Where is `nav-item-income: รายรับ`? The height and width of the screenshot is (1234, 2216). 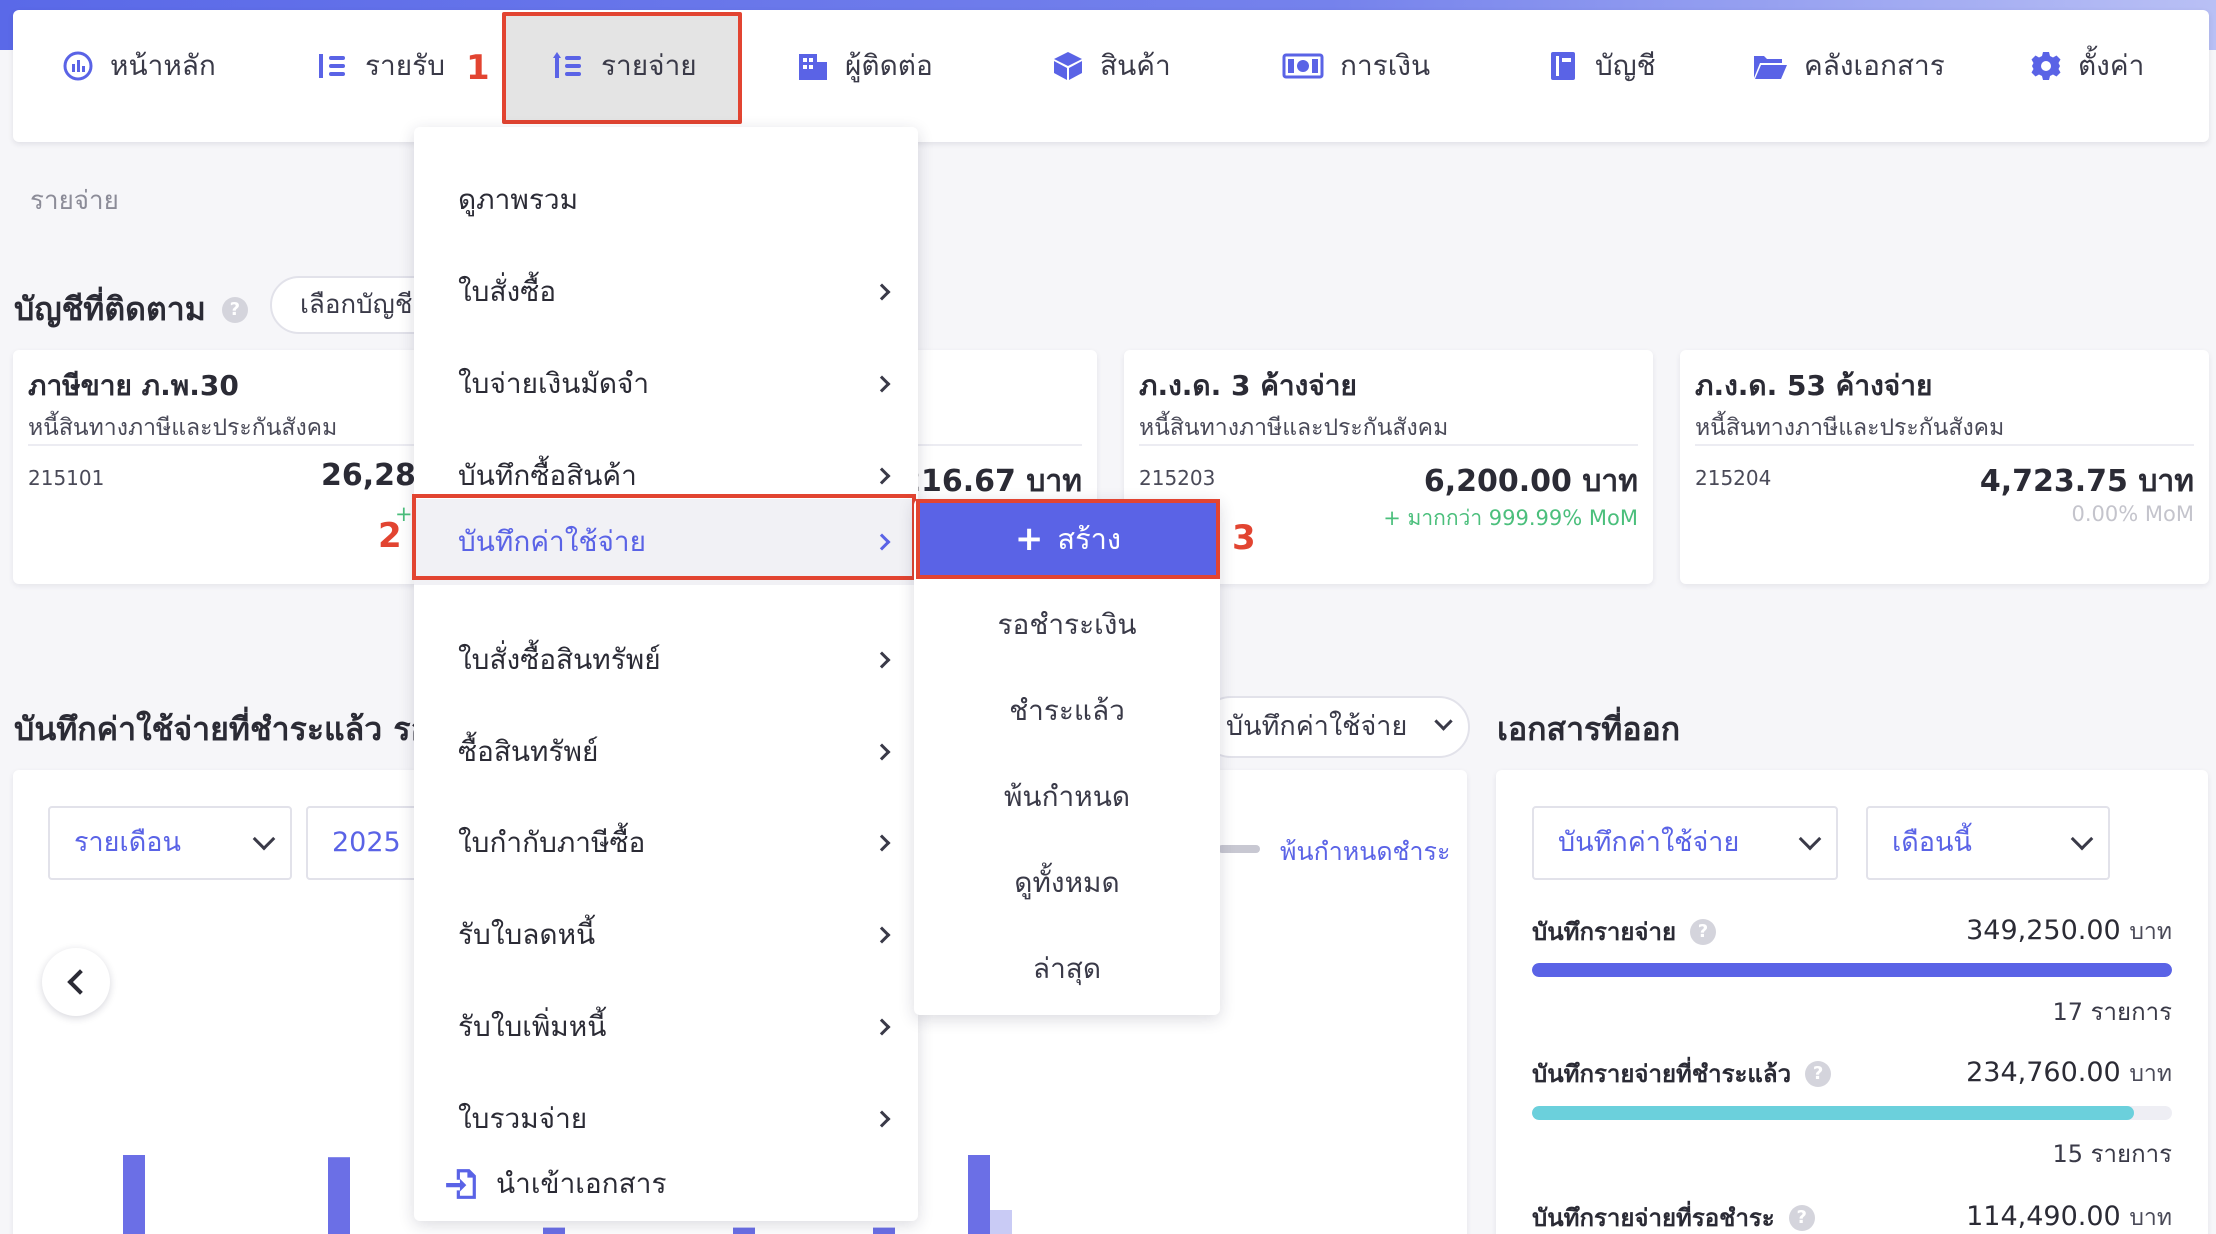 nav-item-income: รายรับ is located at coordinates (381, 66).